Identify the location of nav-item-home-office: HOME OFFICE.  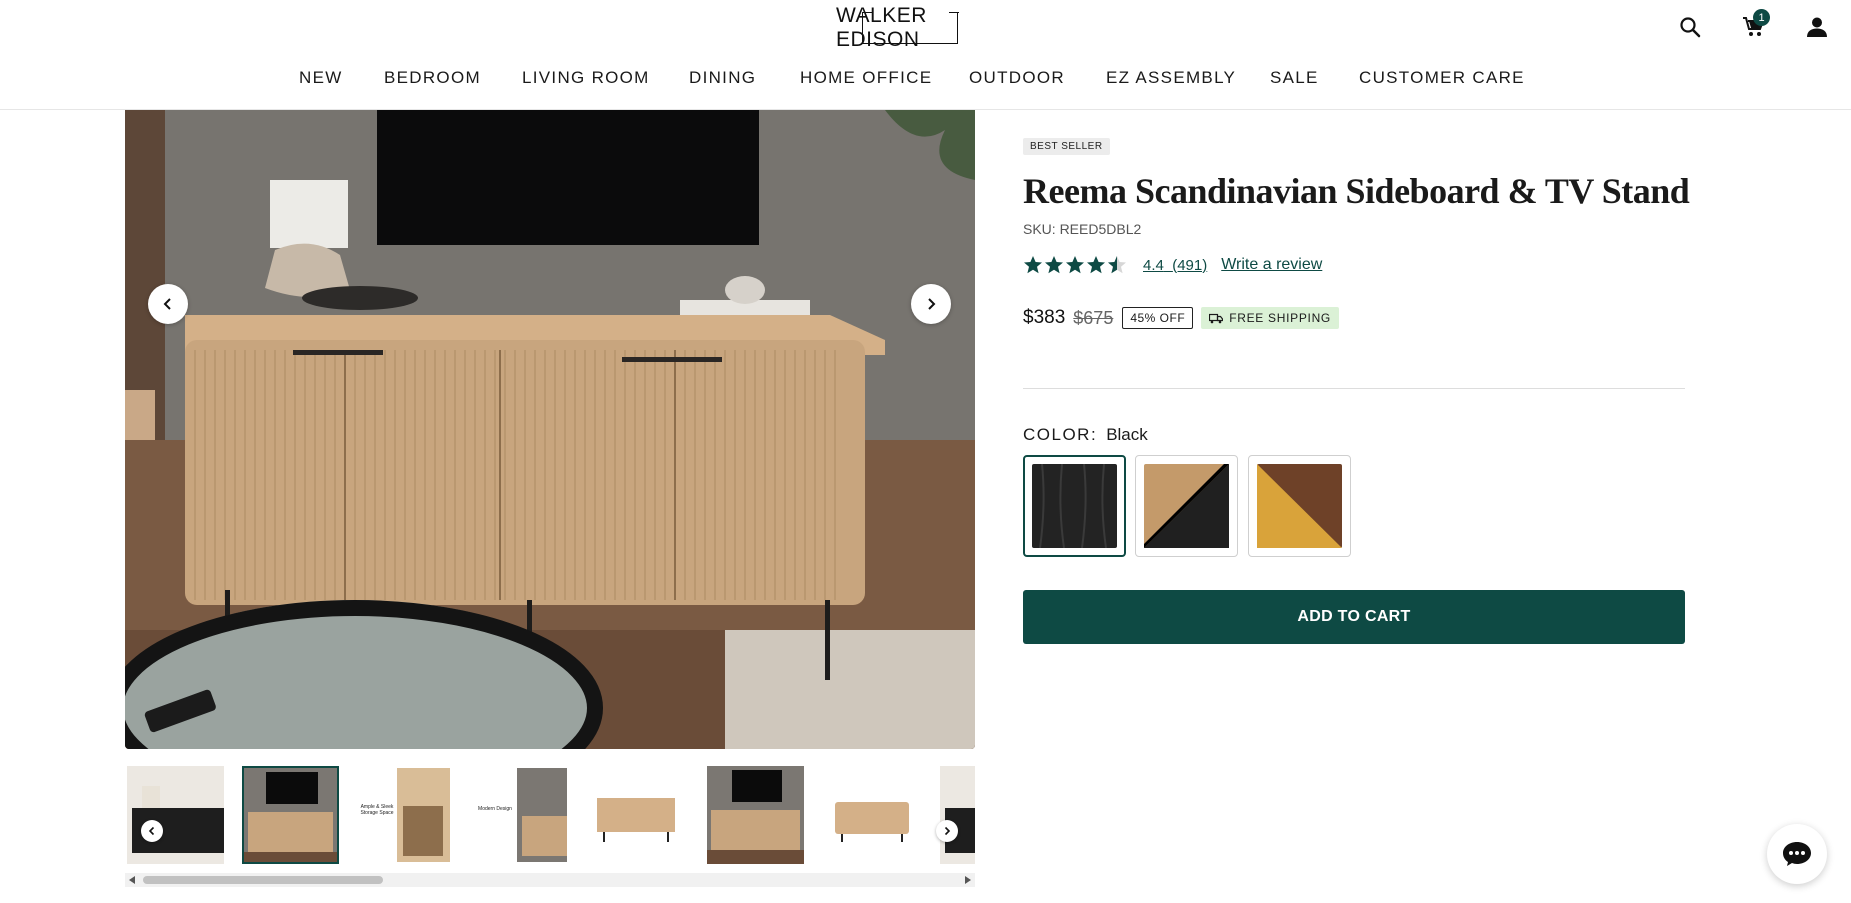
(866, 78).